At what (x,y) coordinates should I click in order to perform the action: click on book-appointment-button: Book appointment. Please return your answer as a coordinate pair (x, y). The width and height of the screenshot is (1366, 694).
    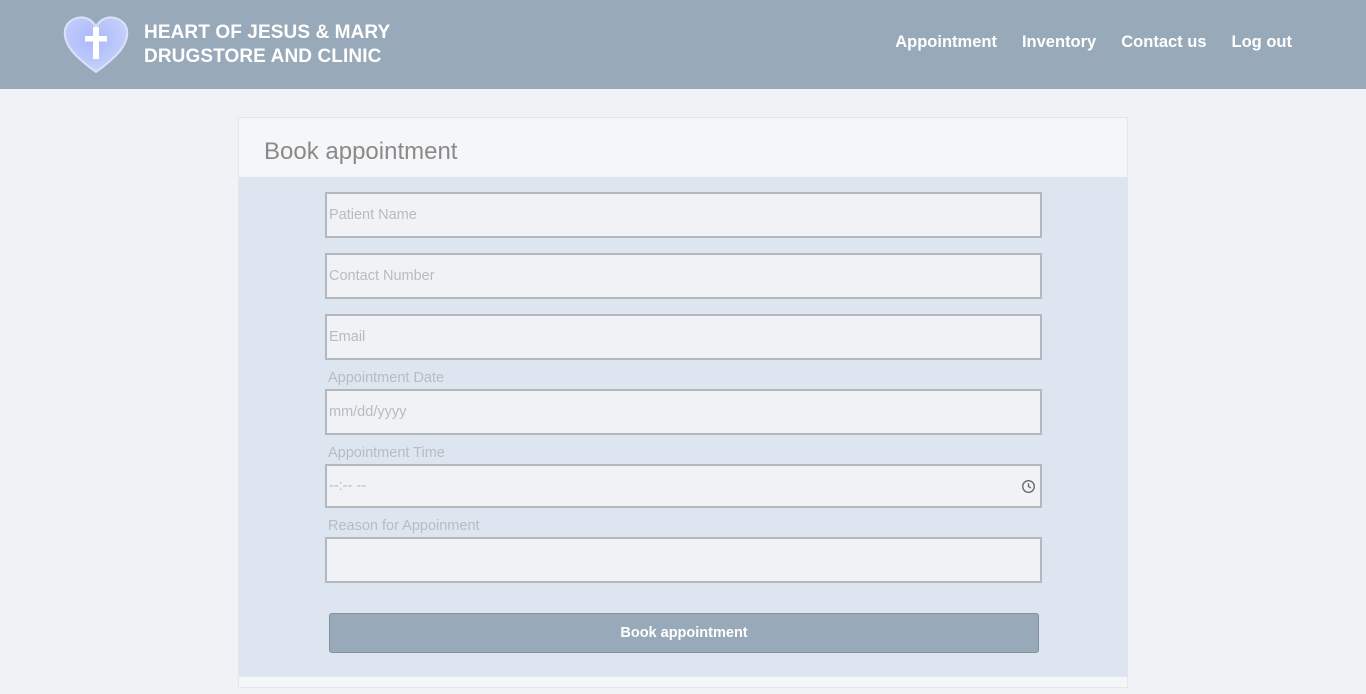
    Looking at the image, I should click on (684, 633).